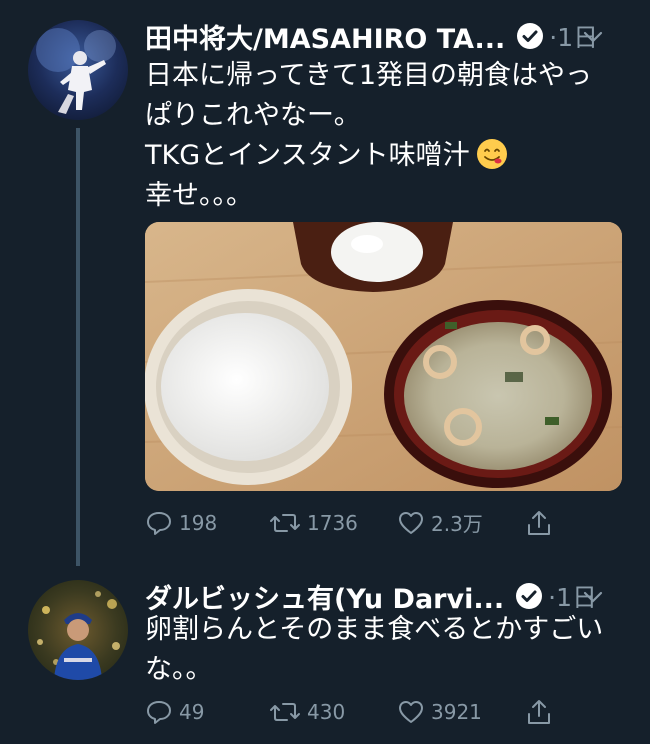 The width and height of the screenshot is (650, 744). I want to click on retweet-count: 430, so click(326, 712).